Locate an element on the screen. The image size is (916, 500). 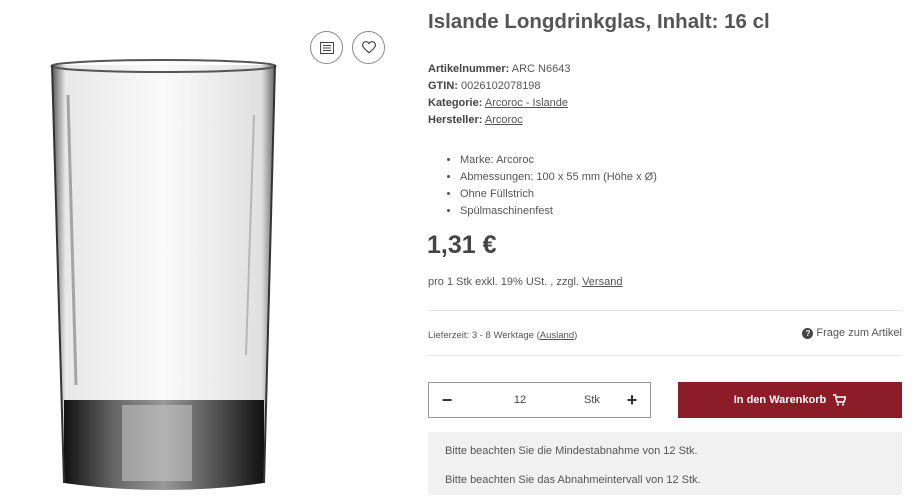
feature-item: Abmessungen: 100 x 55 mm (Höhe x Ø) is located at coordinates (558, 177).